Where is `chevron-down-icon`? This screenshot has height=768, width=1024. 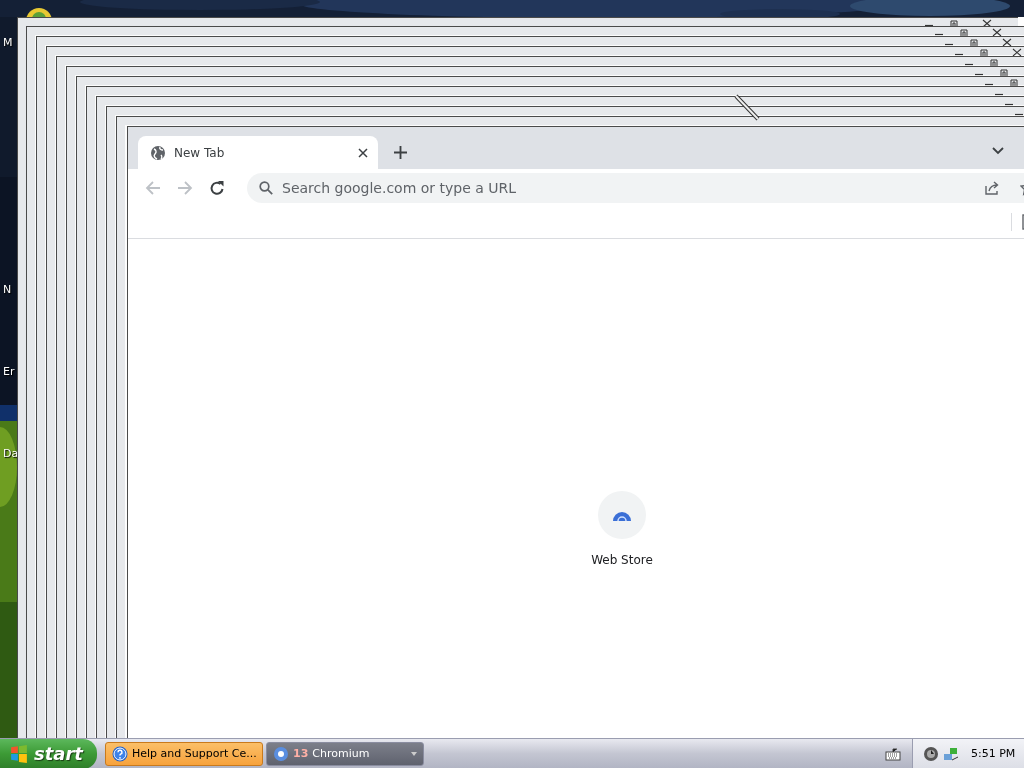
chevron-down-icon is located at coordinates (998, 151).